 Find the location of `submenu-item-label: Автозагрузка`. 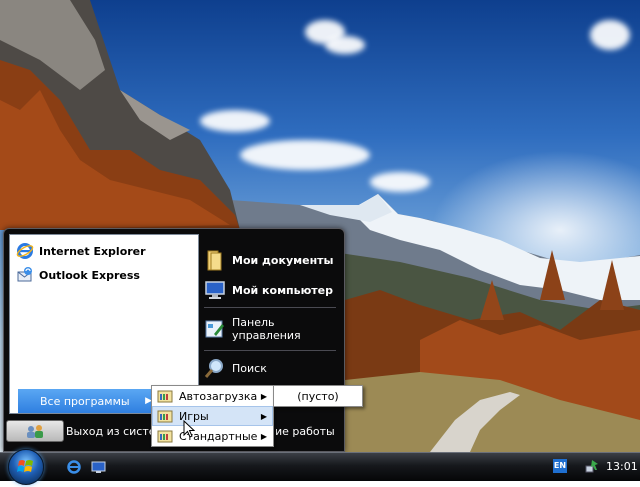

submenu-item-label: Автозагрузка is located at coordinates (218, 396).